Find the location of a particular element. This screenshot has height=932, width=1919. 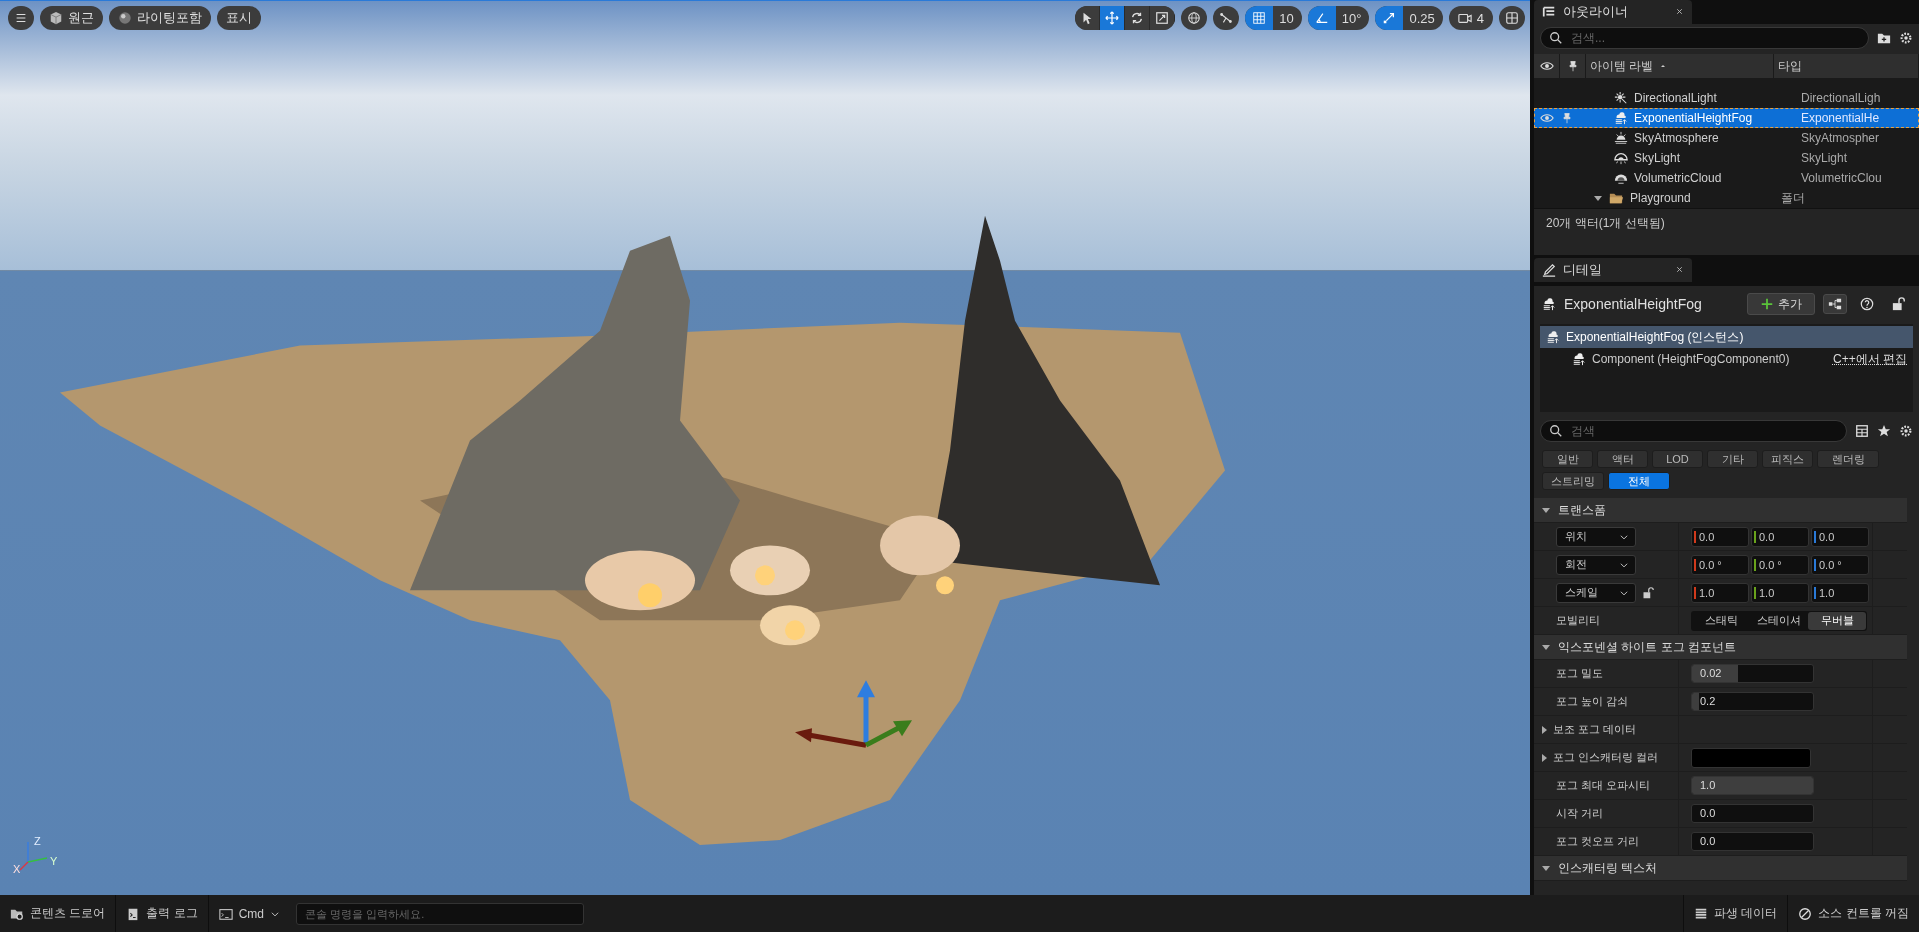

pin-icon is located at coordinates (1567, 118).